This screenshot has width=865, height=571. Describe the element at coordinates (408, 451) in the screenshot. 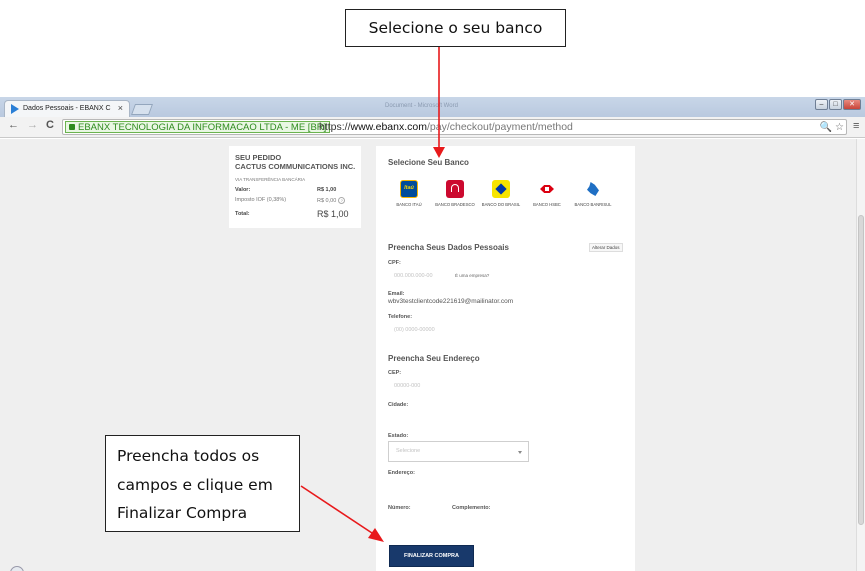

I see `estado-select-value: Selecione` at that location.